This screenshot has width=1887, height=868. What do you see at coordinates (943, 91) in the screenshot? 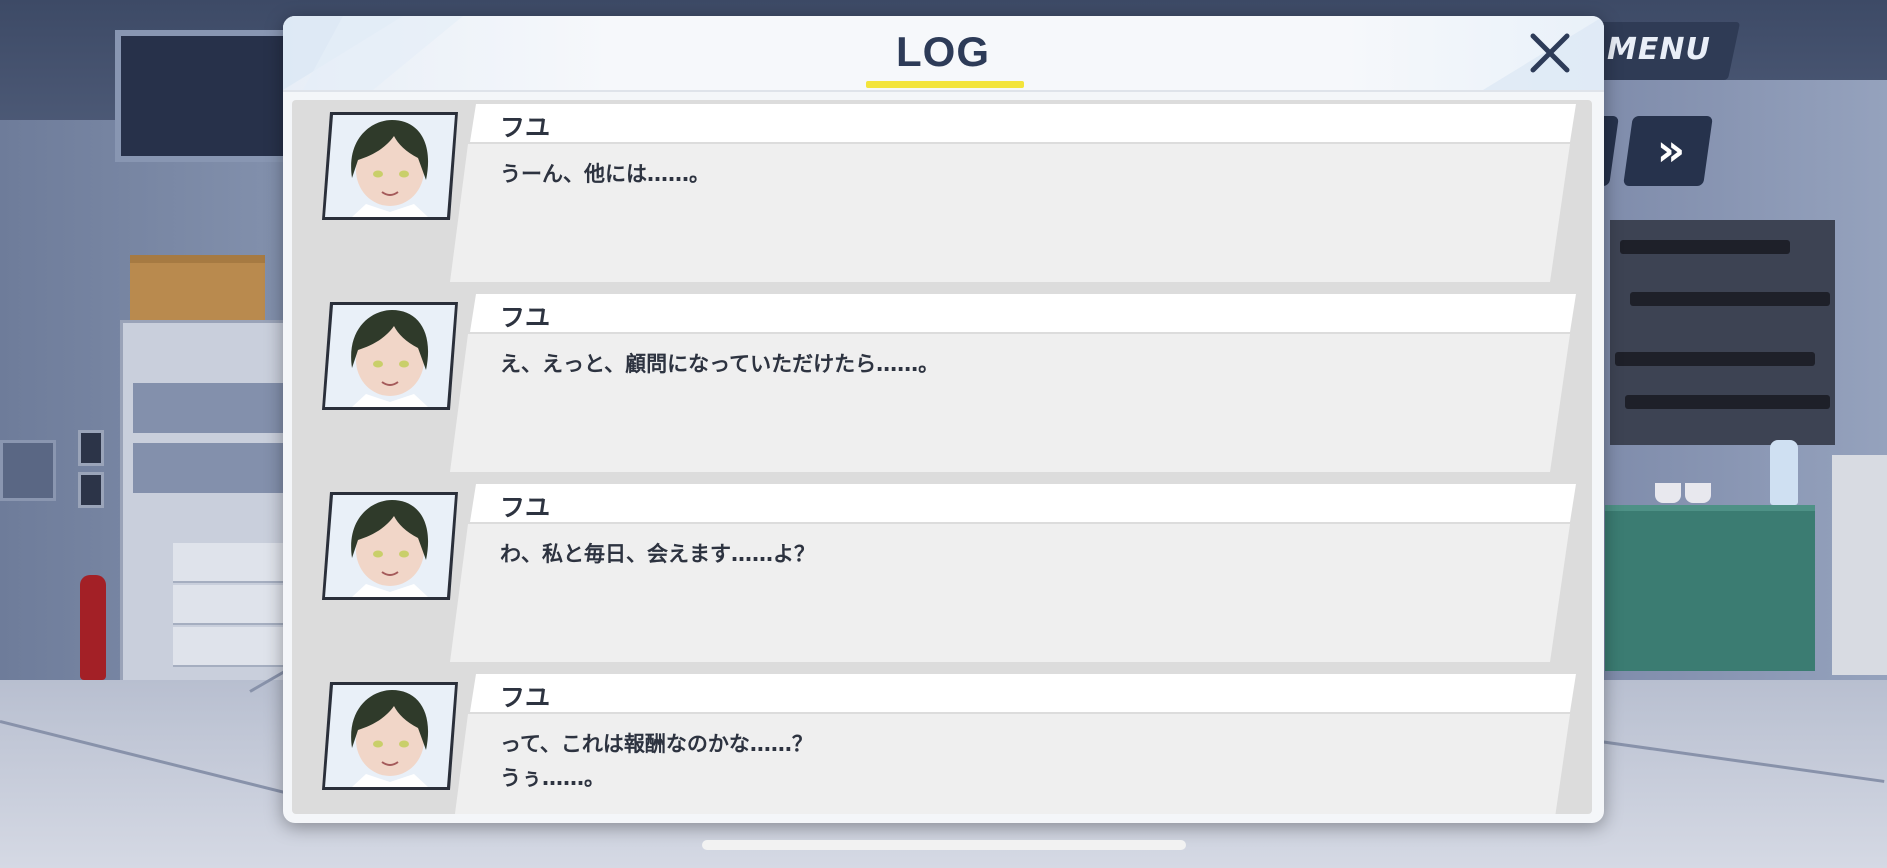
I see `header-divider` at bounding box center [943, 91].